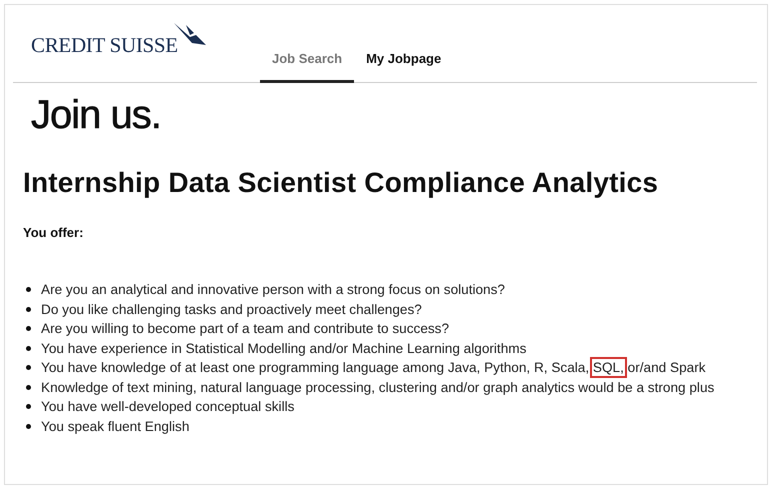 This screenshot has width=772, height=489. I want to click on nav-tab: Job Search, so click(307, 67).